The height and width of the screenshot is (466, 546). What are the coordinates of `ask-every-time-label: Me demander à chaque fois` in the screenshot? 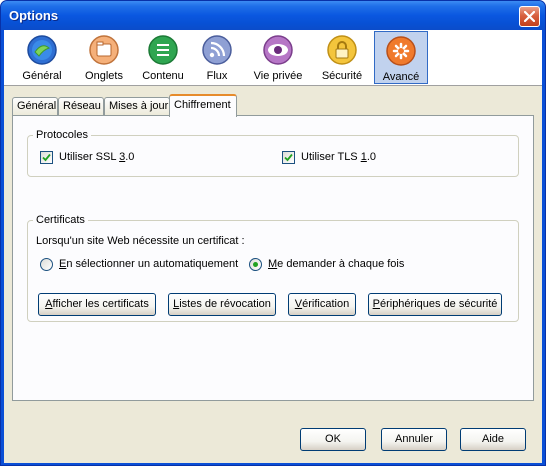 It's located at (336, 264).